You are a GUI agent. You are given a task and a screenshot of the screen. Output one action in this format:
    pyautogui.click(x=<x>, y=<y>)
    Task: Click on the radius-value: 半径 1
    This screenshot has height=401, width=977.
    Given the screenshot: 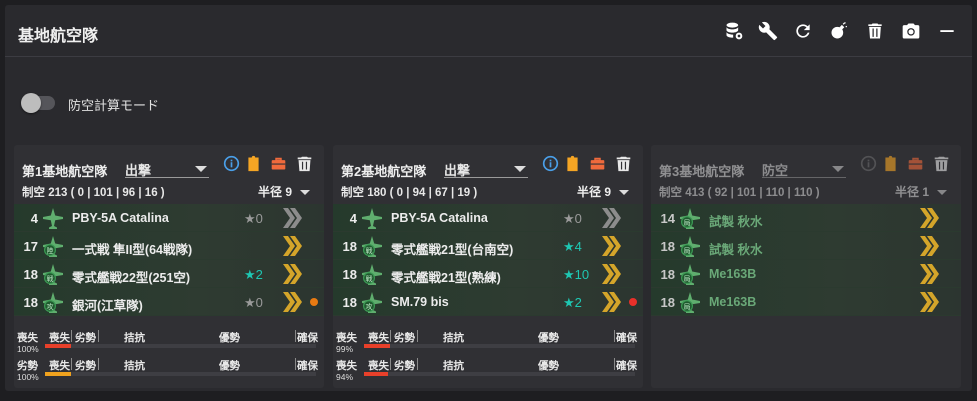 What is the action you would take?
    pyautogui.click(x=911, y=192)
    